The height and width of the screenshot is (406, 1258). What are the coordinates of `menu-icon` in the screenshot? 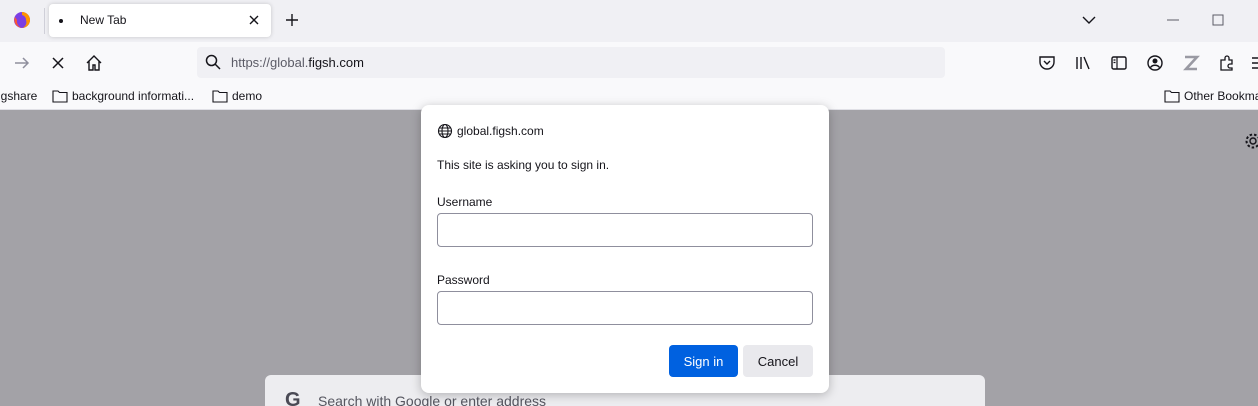 It's located at (1253, 63).